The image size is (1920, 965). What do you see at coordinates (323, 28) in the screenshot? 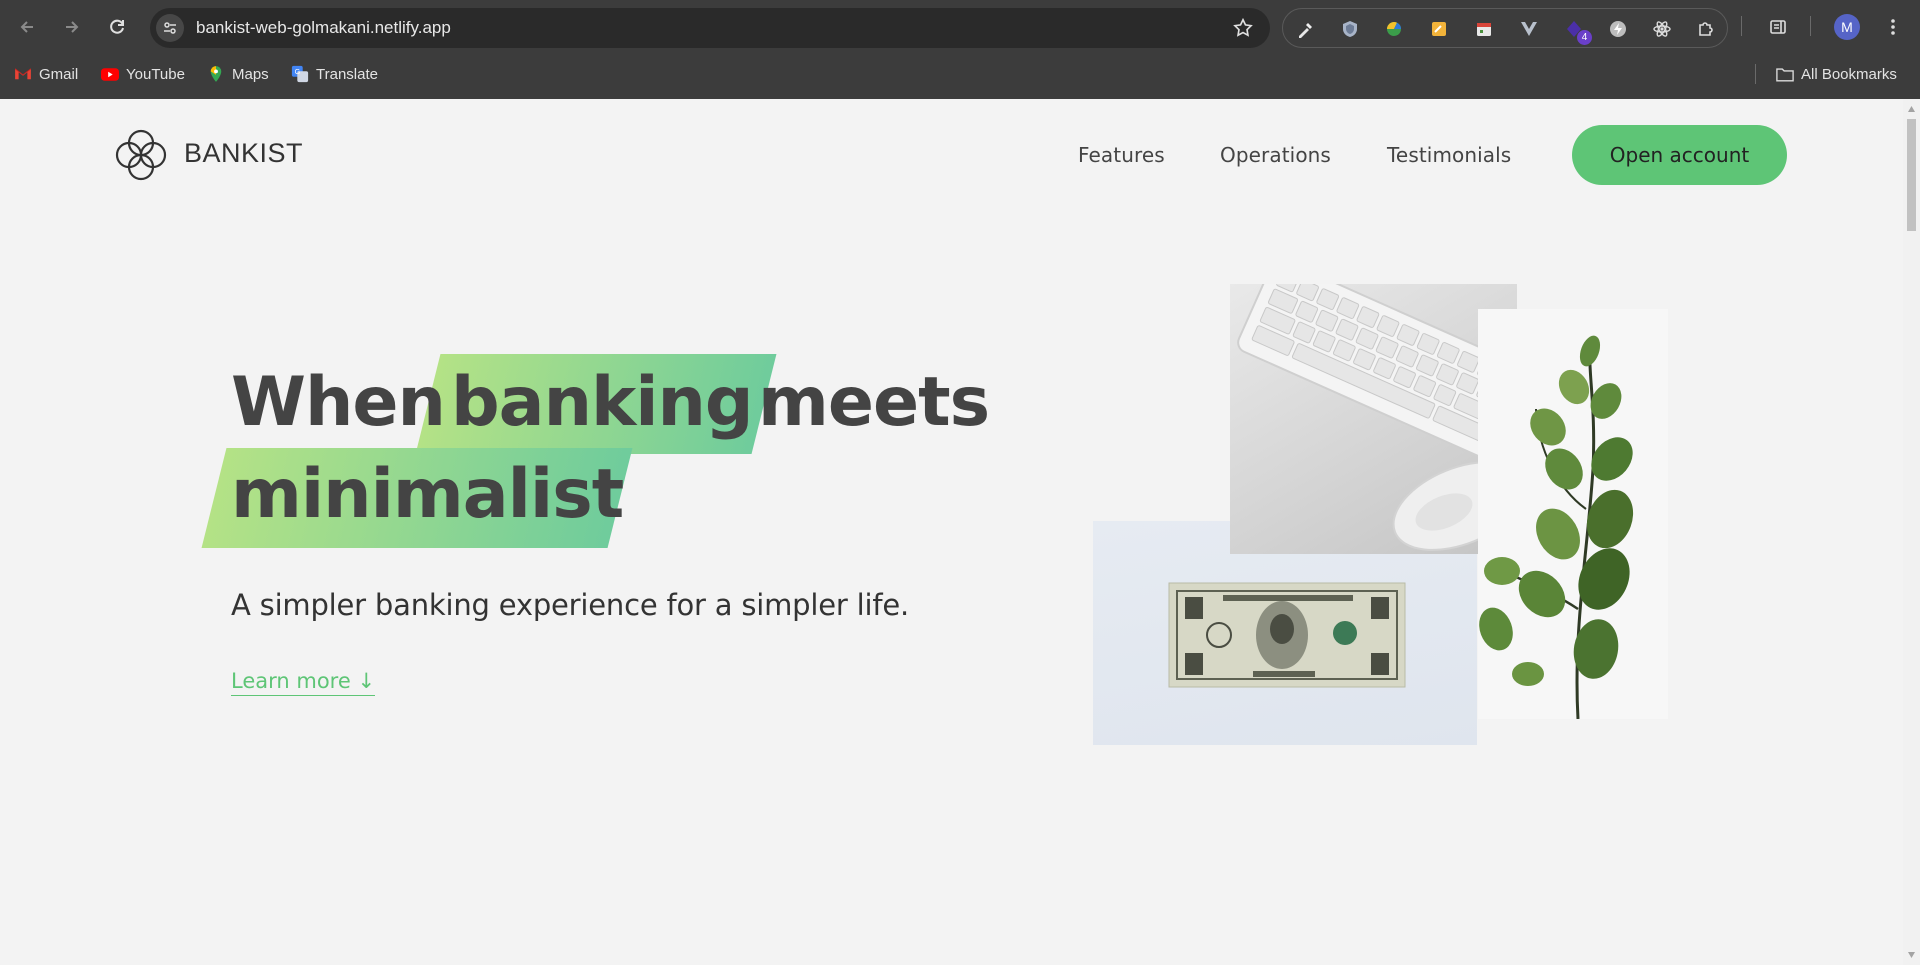
I see `url-text: bankist-web-golmakani.netlify.app` at bounding box center [323, 28].